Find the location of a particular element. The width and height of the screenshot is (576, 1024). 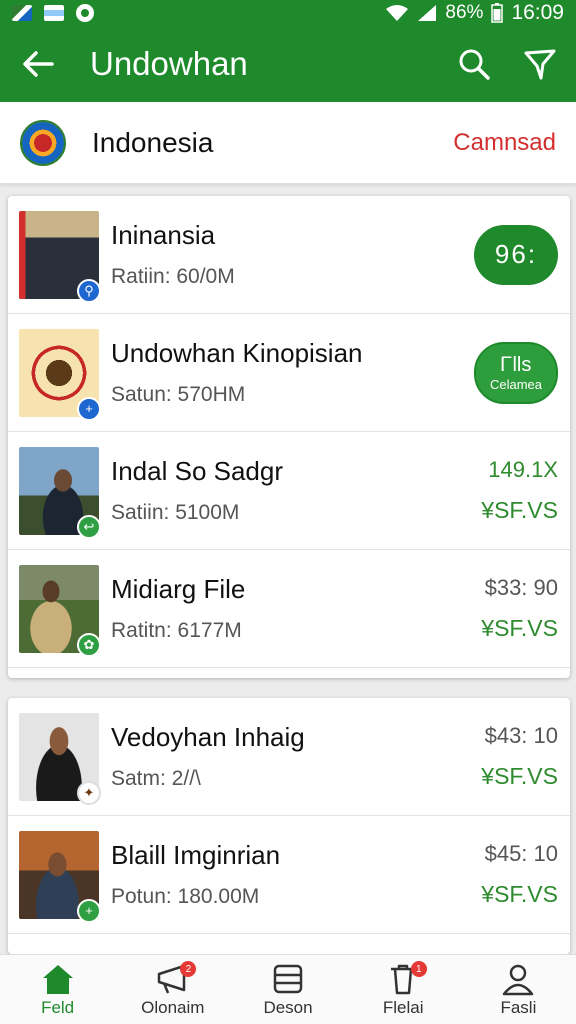

notification-image-icon is located at coordinates (54, 13).